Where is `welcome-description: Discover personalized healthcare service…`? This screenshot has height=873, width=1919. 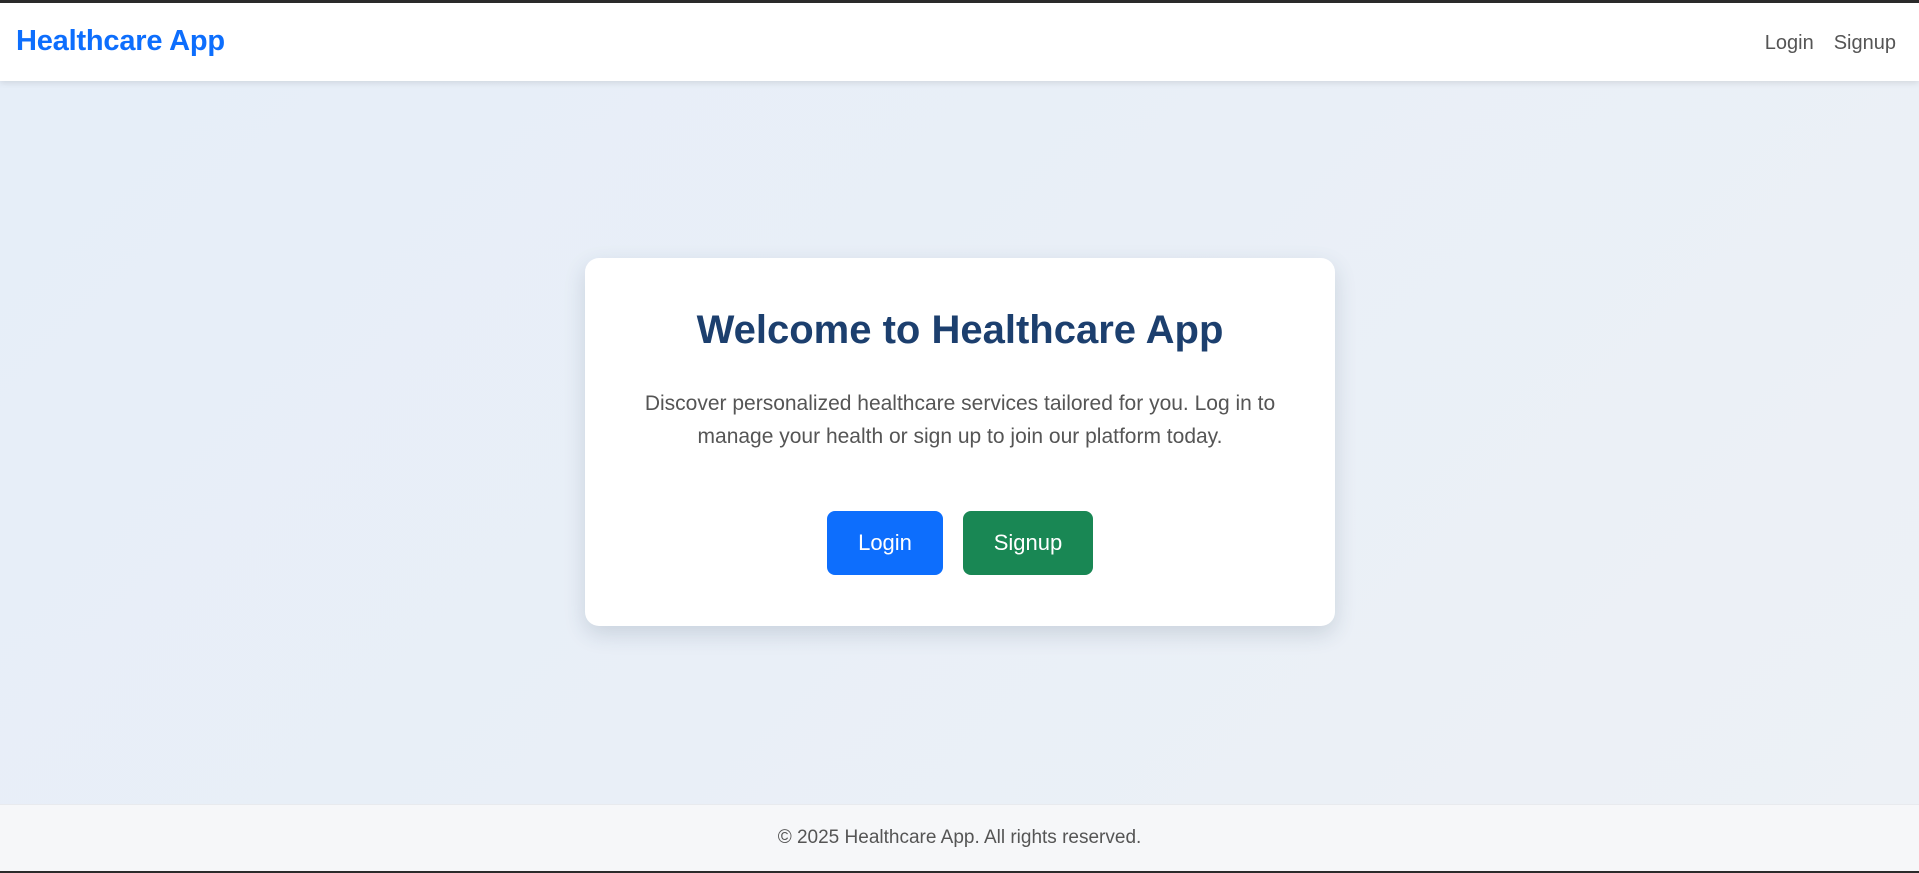 welcome-description: Discover personalized healthcare service… is located at coordinates (960, 420).